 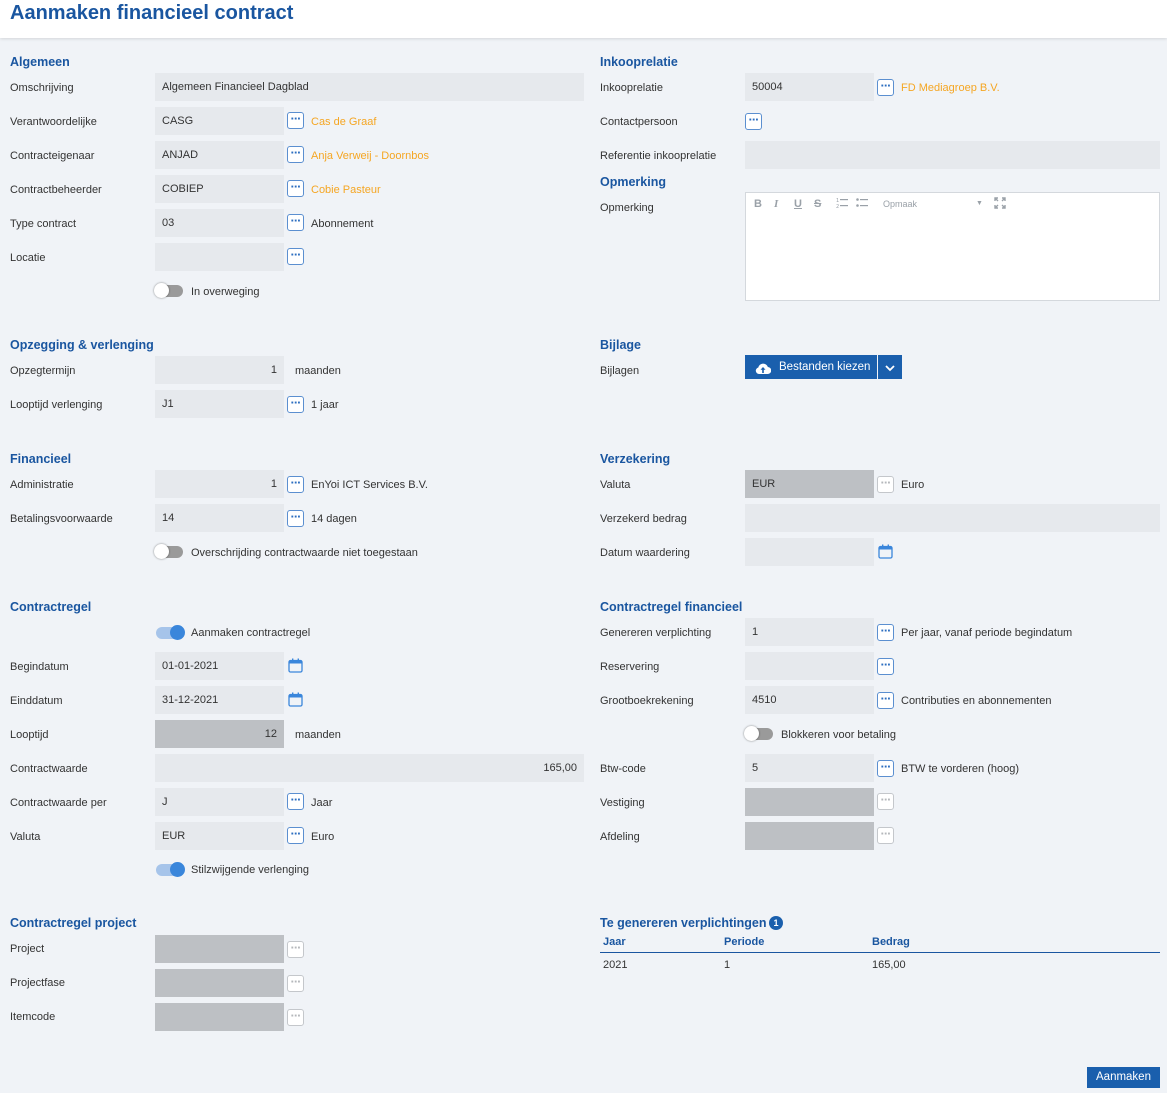 I want to click on looptijd-unit: maanden, so click(x=318, y=735).